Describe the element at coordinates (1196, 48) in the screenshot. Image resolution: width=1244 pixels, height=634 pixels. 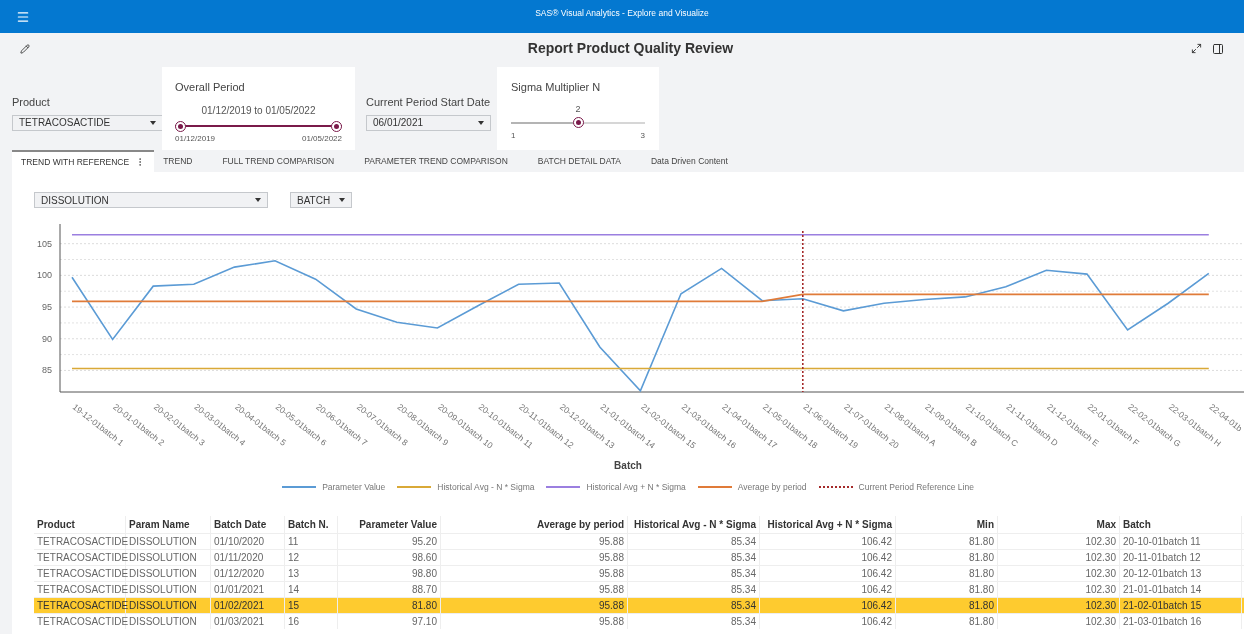
I see `maximize-icon` at that location.